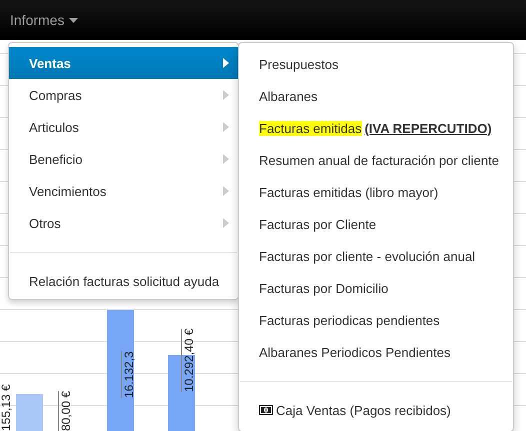 The width and height of the screenshot is (526, 431). What do you see at coordinates (376, 128) in the screenshot?
I see `submenu-item: Facturas emitidas (IVA REPERCUTIDO)` at bounding box center [376, 128].